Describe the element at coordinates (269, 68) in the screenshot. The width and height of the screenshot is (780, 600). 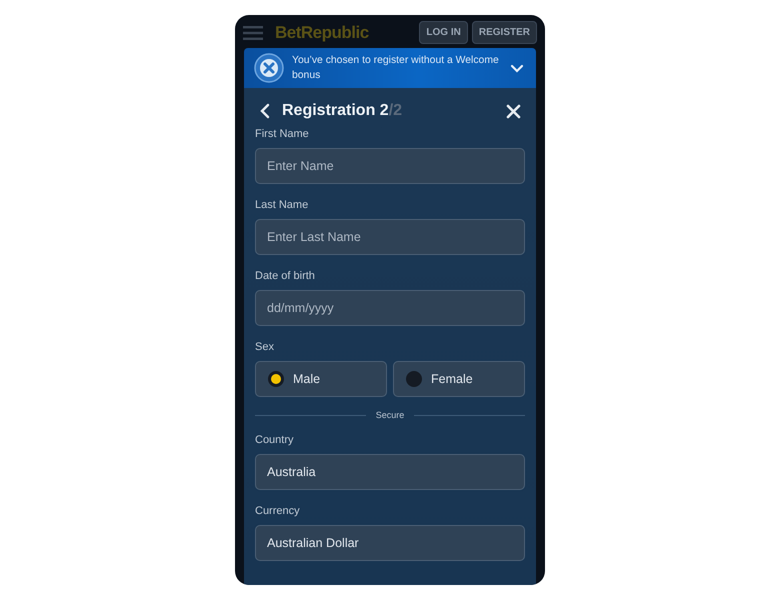
I see `cross-icon` at that location.